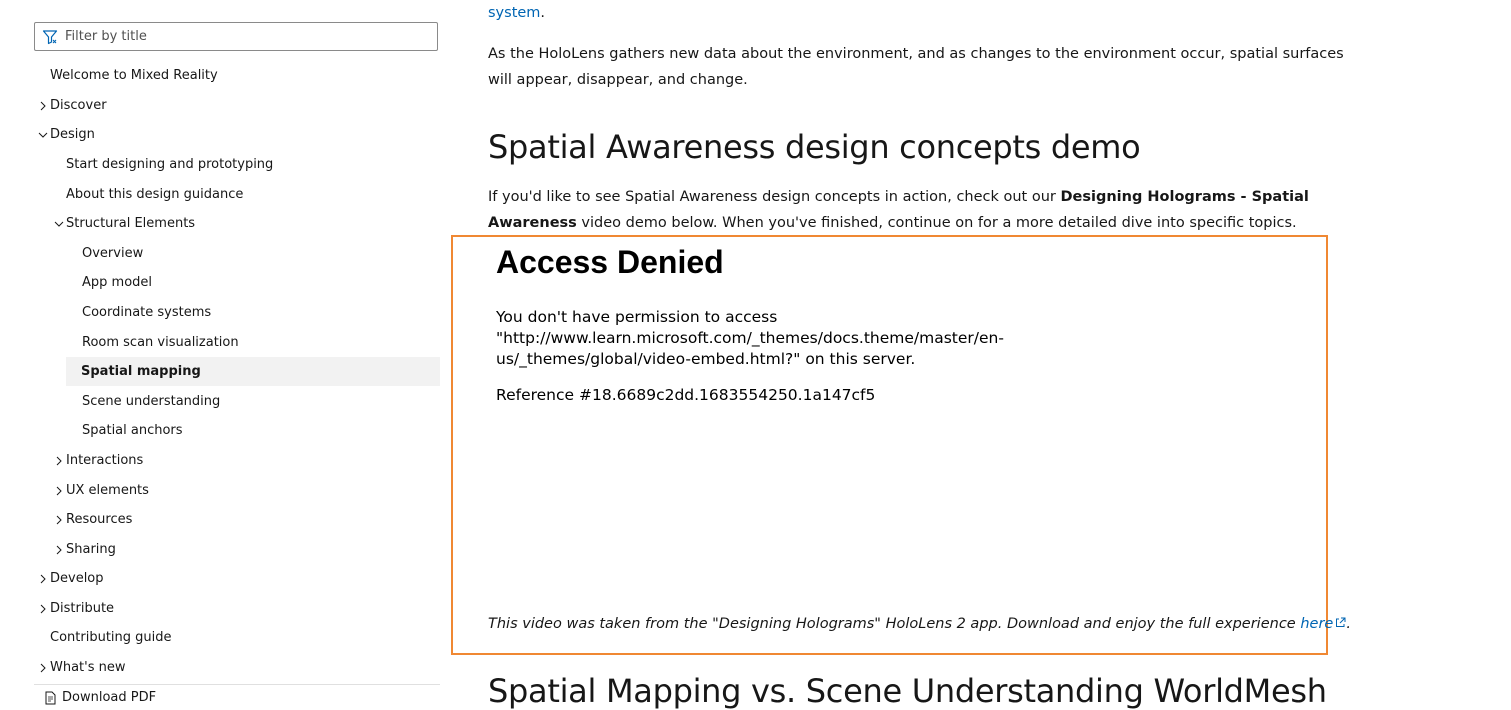 This screenshot has height=710, width=1511. I want to click on toc-label: Sharing, so click(91, 549).